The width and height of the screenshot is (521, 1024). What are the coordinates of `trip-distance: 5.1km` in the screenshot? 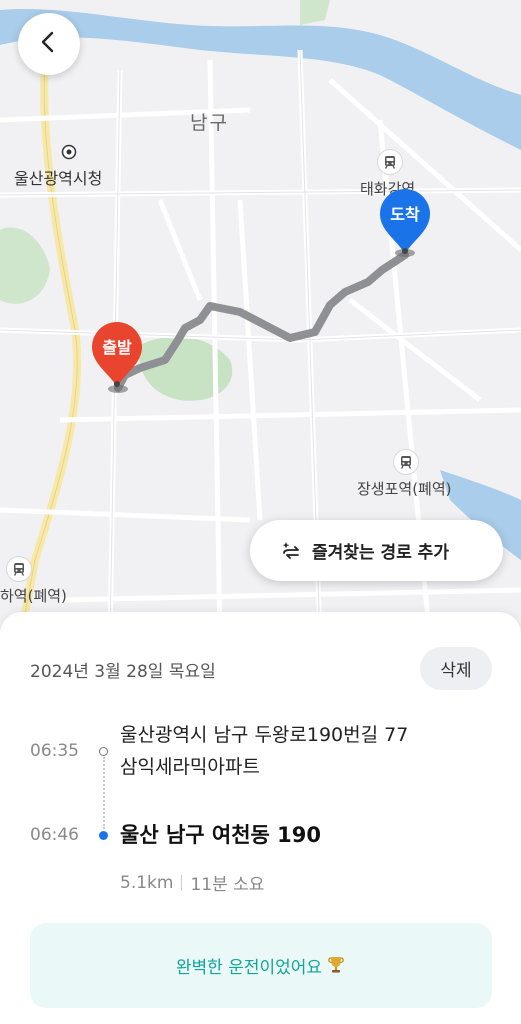 It's located at (147, 882).